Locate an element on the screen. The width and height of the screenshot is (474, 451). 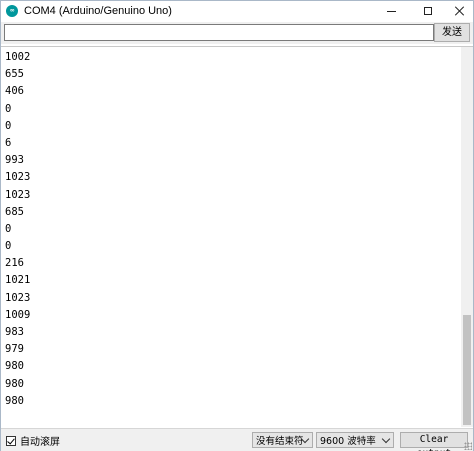
minimize-icon is located at coordinates (391, 11).